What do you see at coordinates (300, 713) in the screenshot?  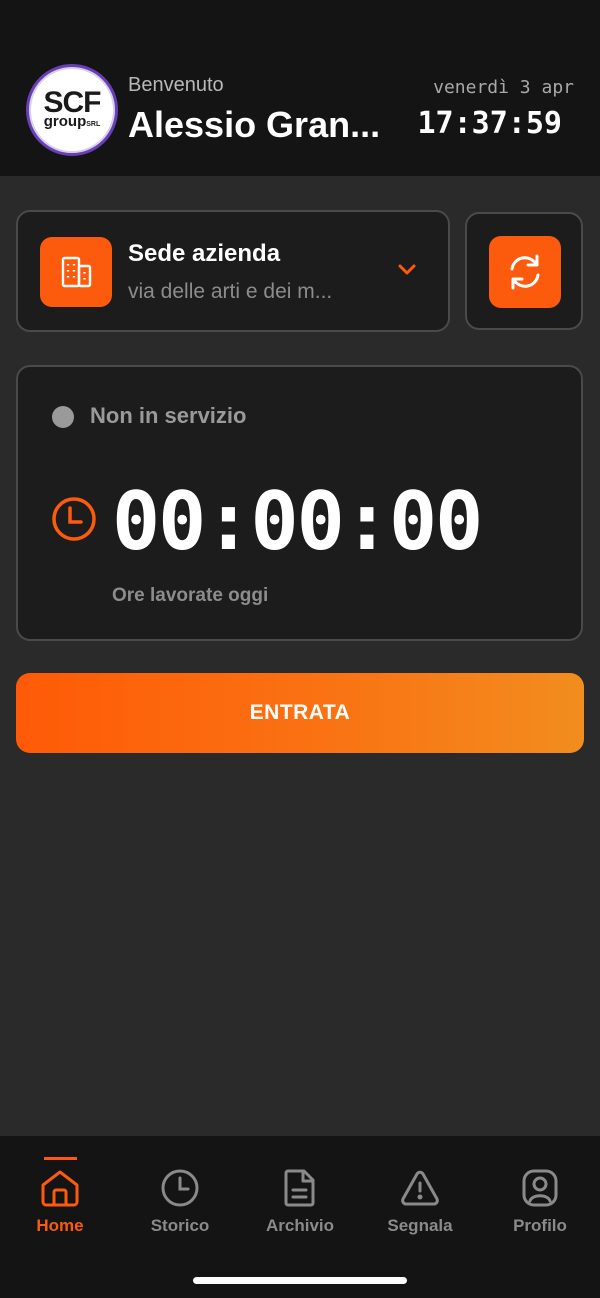 I see `clock-in-button: ENTRATA` at bounding box center [300, 713].